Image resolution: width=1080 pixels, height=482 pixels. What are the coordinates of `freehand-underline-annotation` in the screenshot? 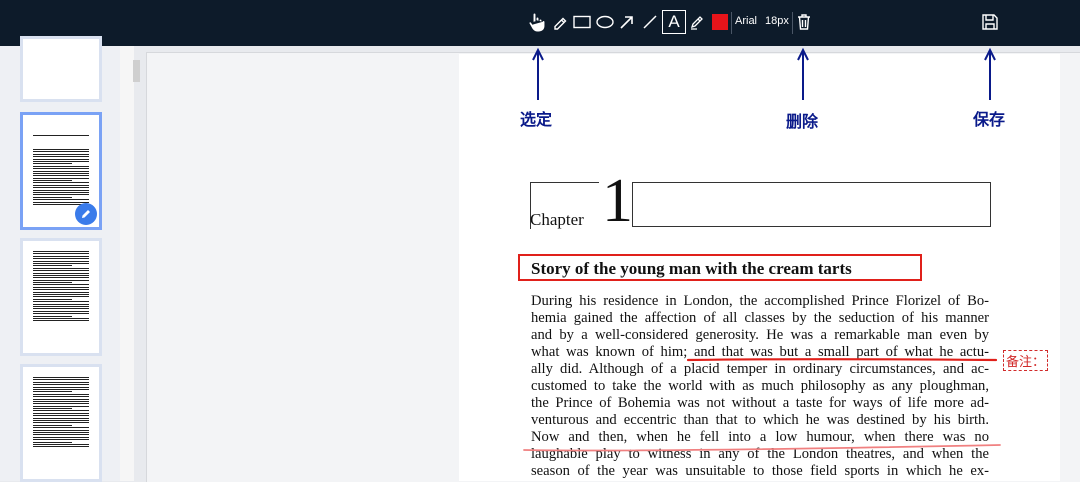 It's located at (762, 450).